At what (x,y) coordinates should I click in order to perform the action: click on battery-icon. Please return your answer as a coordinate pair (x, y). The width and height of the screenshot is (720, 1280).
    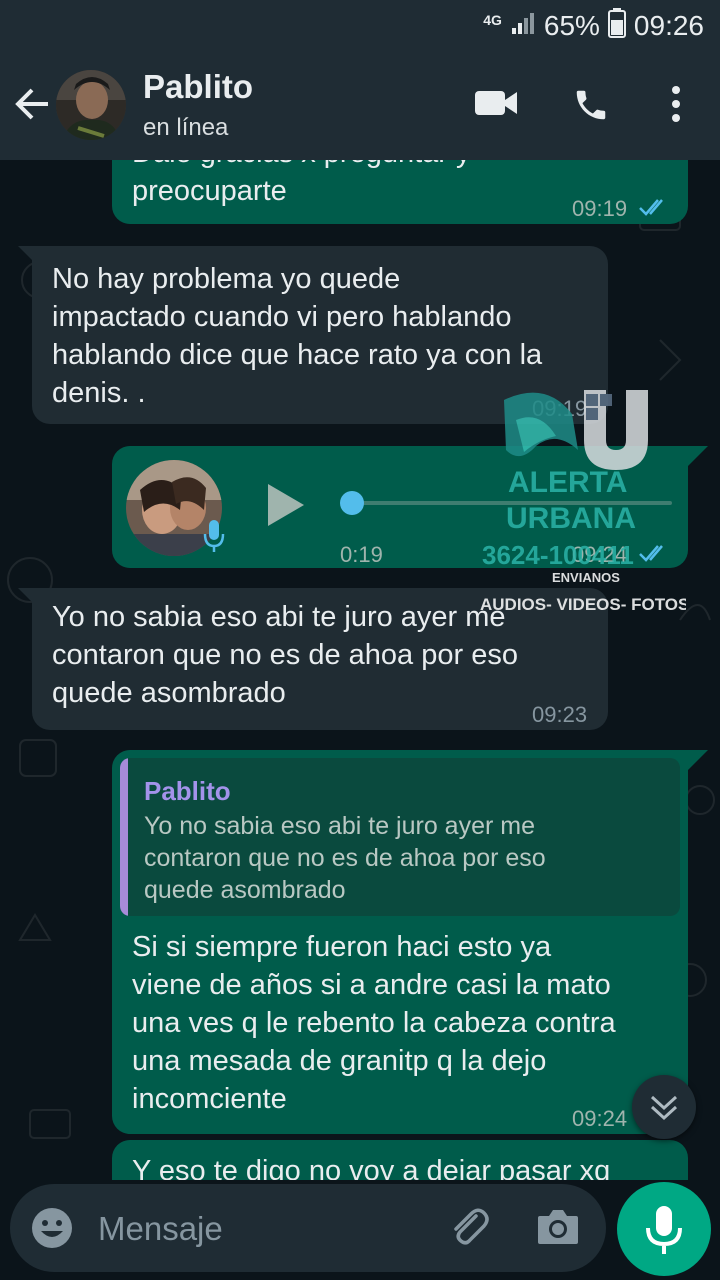
    Looking at the image, I should click on (616, 26).